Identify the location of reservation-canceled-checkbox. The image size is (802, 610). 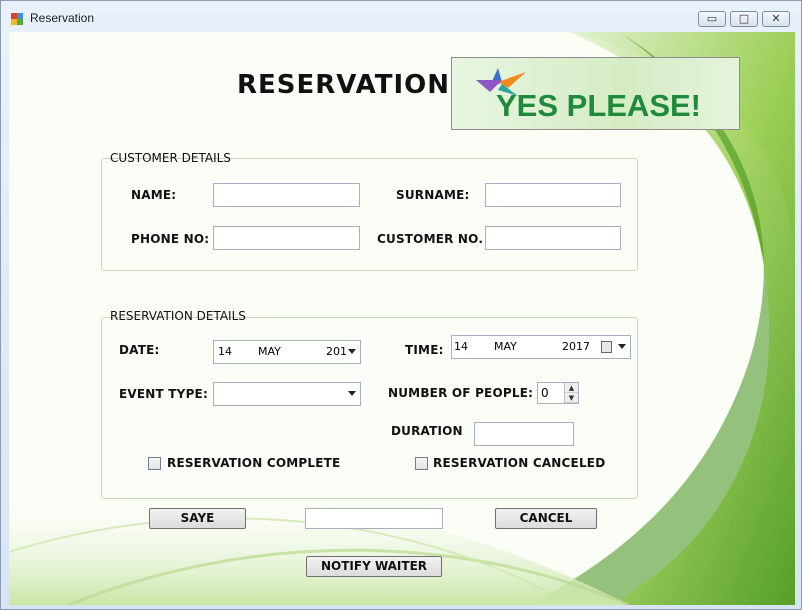
(421, 463).